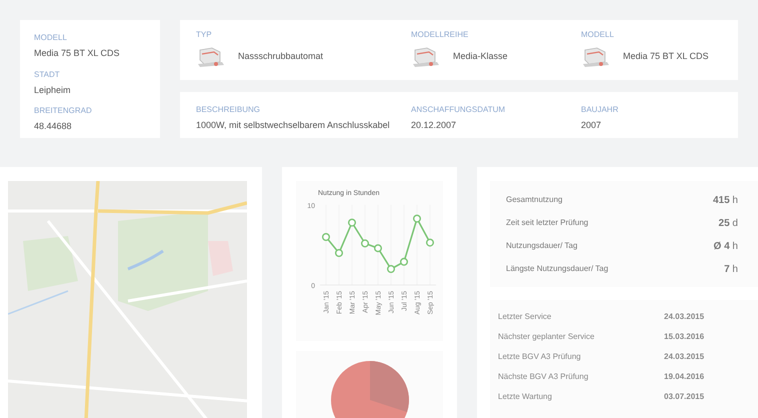 This screenshot has width=758, height=418. I want to click on field-value: 1000W, mit selbstwechselbarem Anschlusskabel, so click(293, 125).